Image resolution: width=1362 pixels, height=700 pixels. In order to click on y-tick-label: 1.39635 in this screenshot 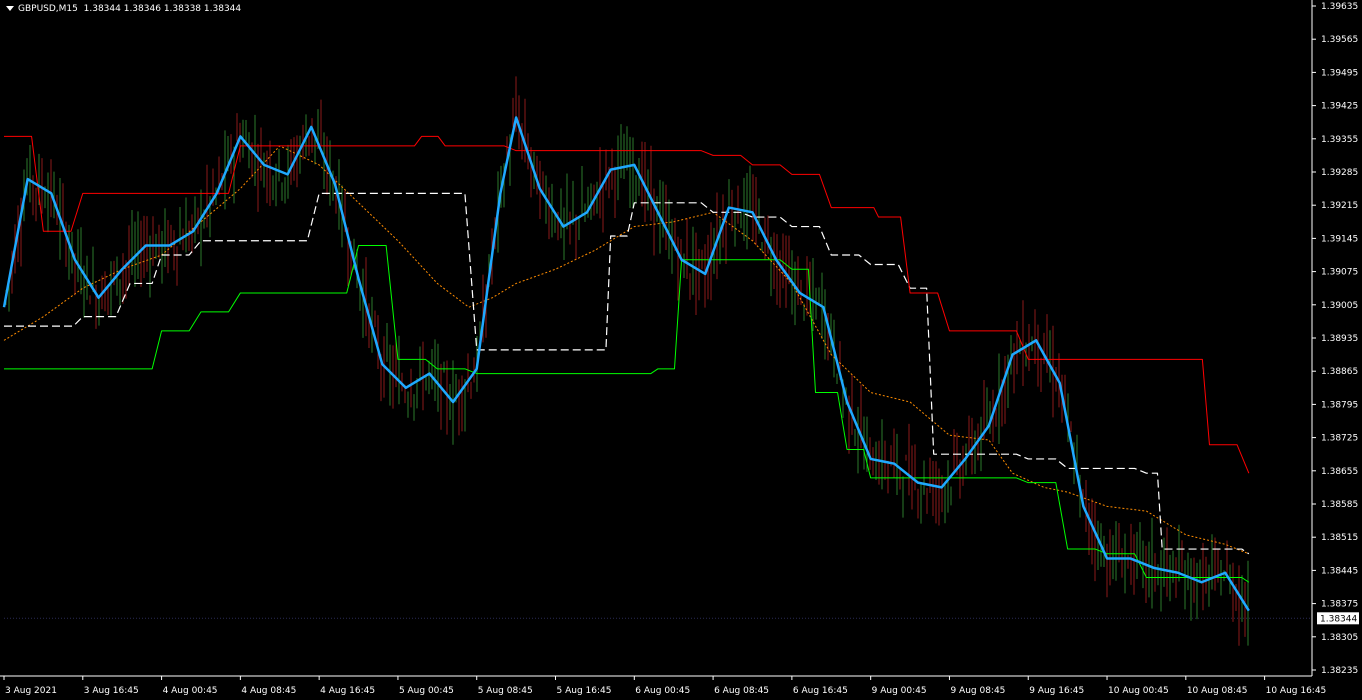, I will do `click(1339, 7)`.